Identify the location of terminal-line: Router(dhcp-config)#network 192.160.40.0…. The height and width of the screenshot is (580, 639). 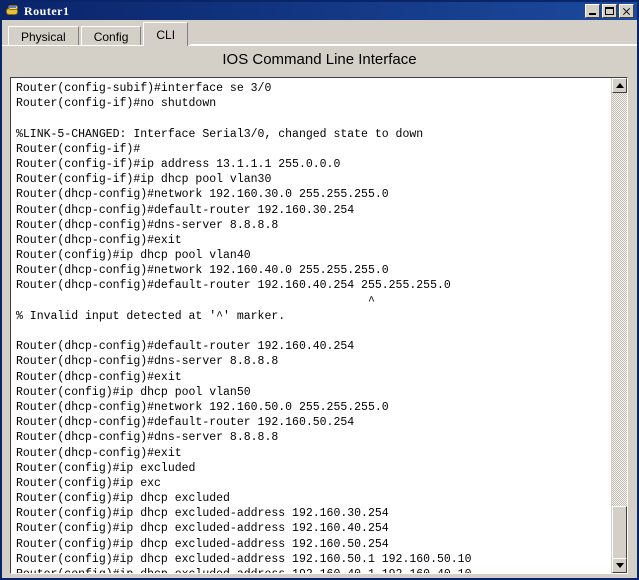
(202, 271).